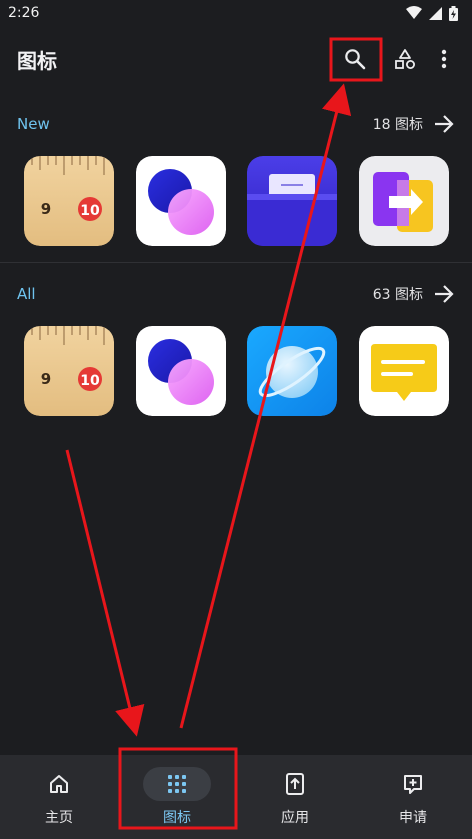 This screenshot has height=839, width=472. I want to click on nav-label: 图标, so click(177, 818).